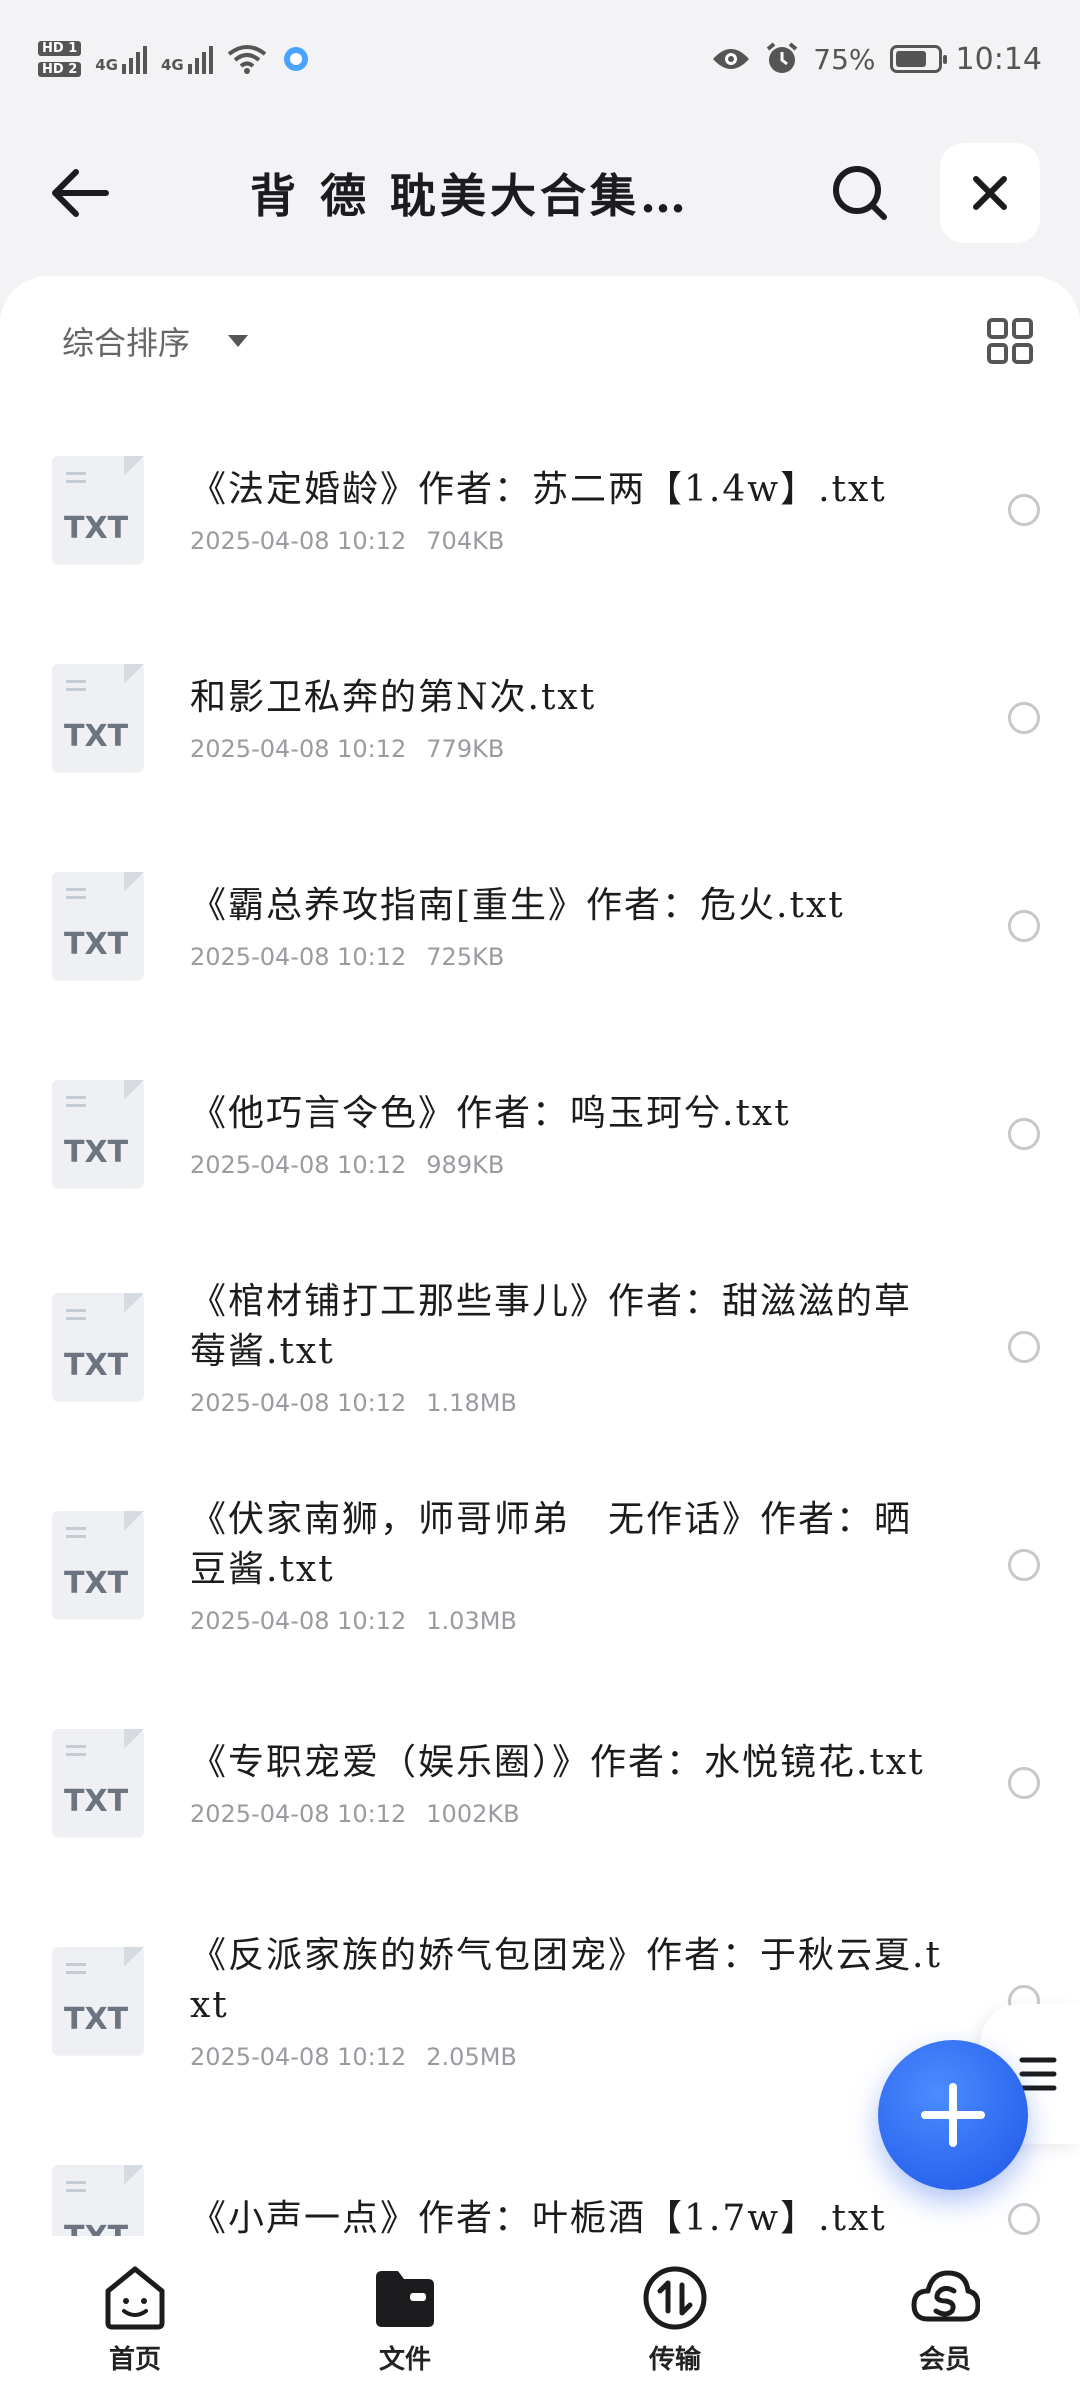  Describe the element at coordinates (473, 1814) in the screenshot. I see `file-size: 1002KB` at that location.